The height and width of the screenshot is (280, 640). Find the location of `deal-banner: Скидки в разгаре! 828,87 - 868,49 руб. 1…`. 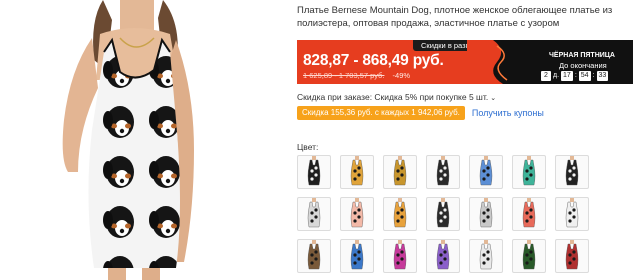

deal-banner: Скидки в разгаре! 828,87 - 868,49 руб. 1… is located at coordinates (465, 62).